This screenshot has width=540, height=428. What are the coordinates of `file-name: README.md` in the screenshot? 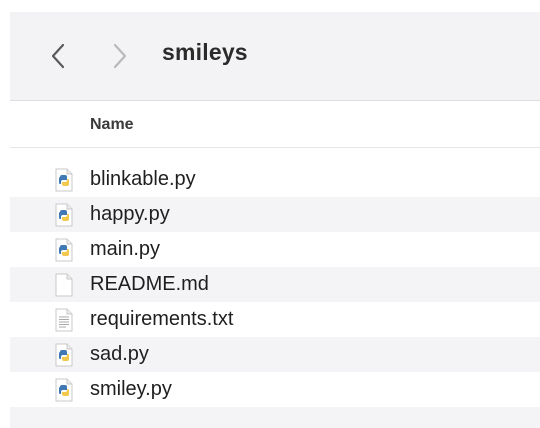 It's located at (149, 284).